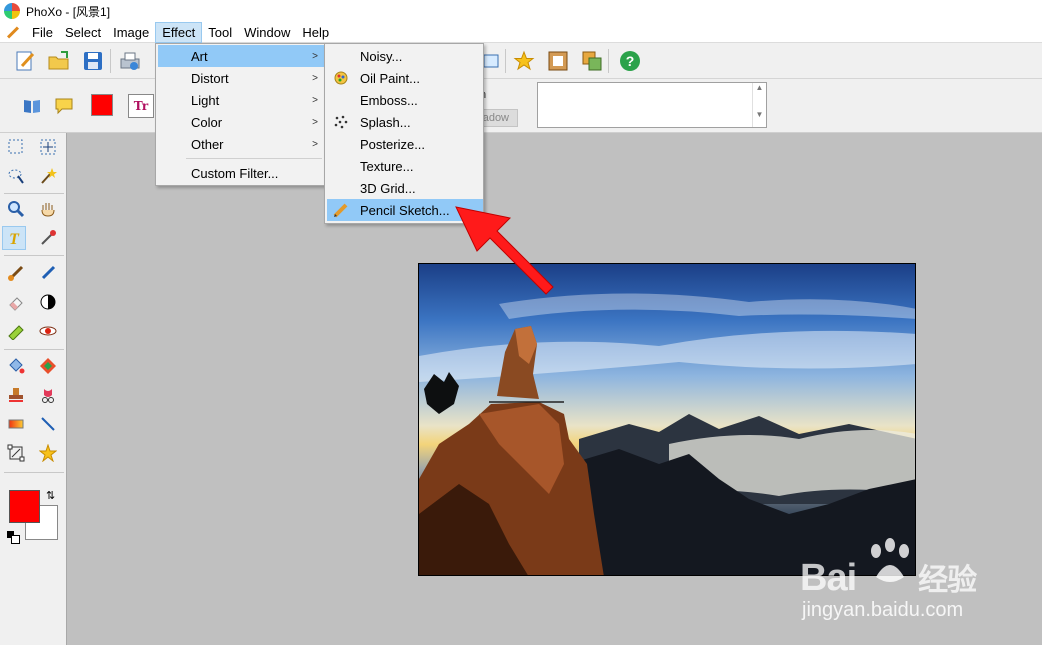 The width and height of the screenshot is (1042, 645). Describe the element at coordinates (241, 122) in the screenshot. I see `effect-menu-color: Color >` at that location.